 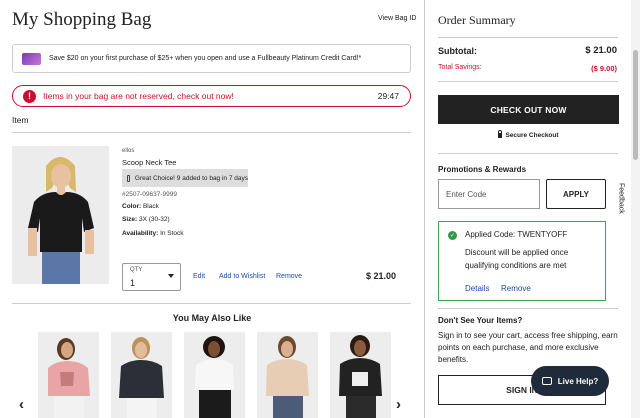 I want to click on apply-code-button: APPLY, so click(x=576, y=194).